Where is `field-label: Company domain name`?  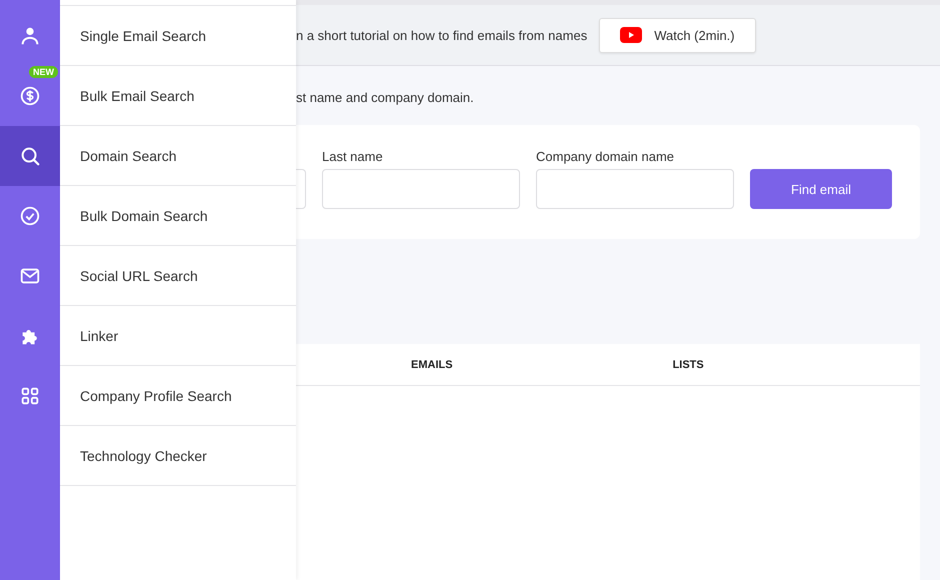 field-label: Company domain name is located at coordinates (606, 156).